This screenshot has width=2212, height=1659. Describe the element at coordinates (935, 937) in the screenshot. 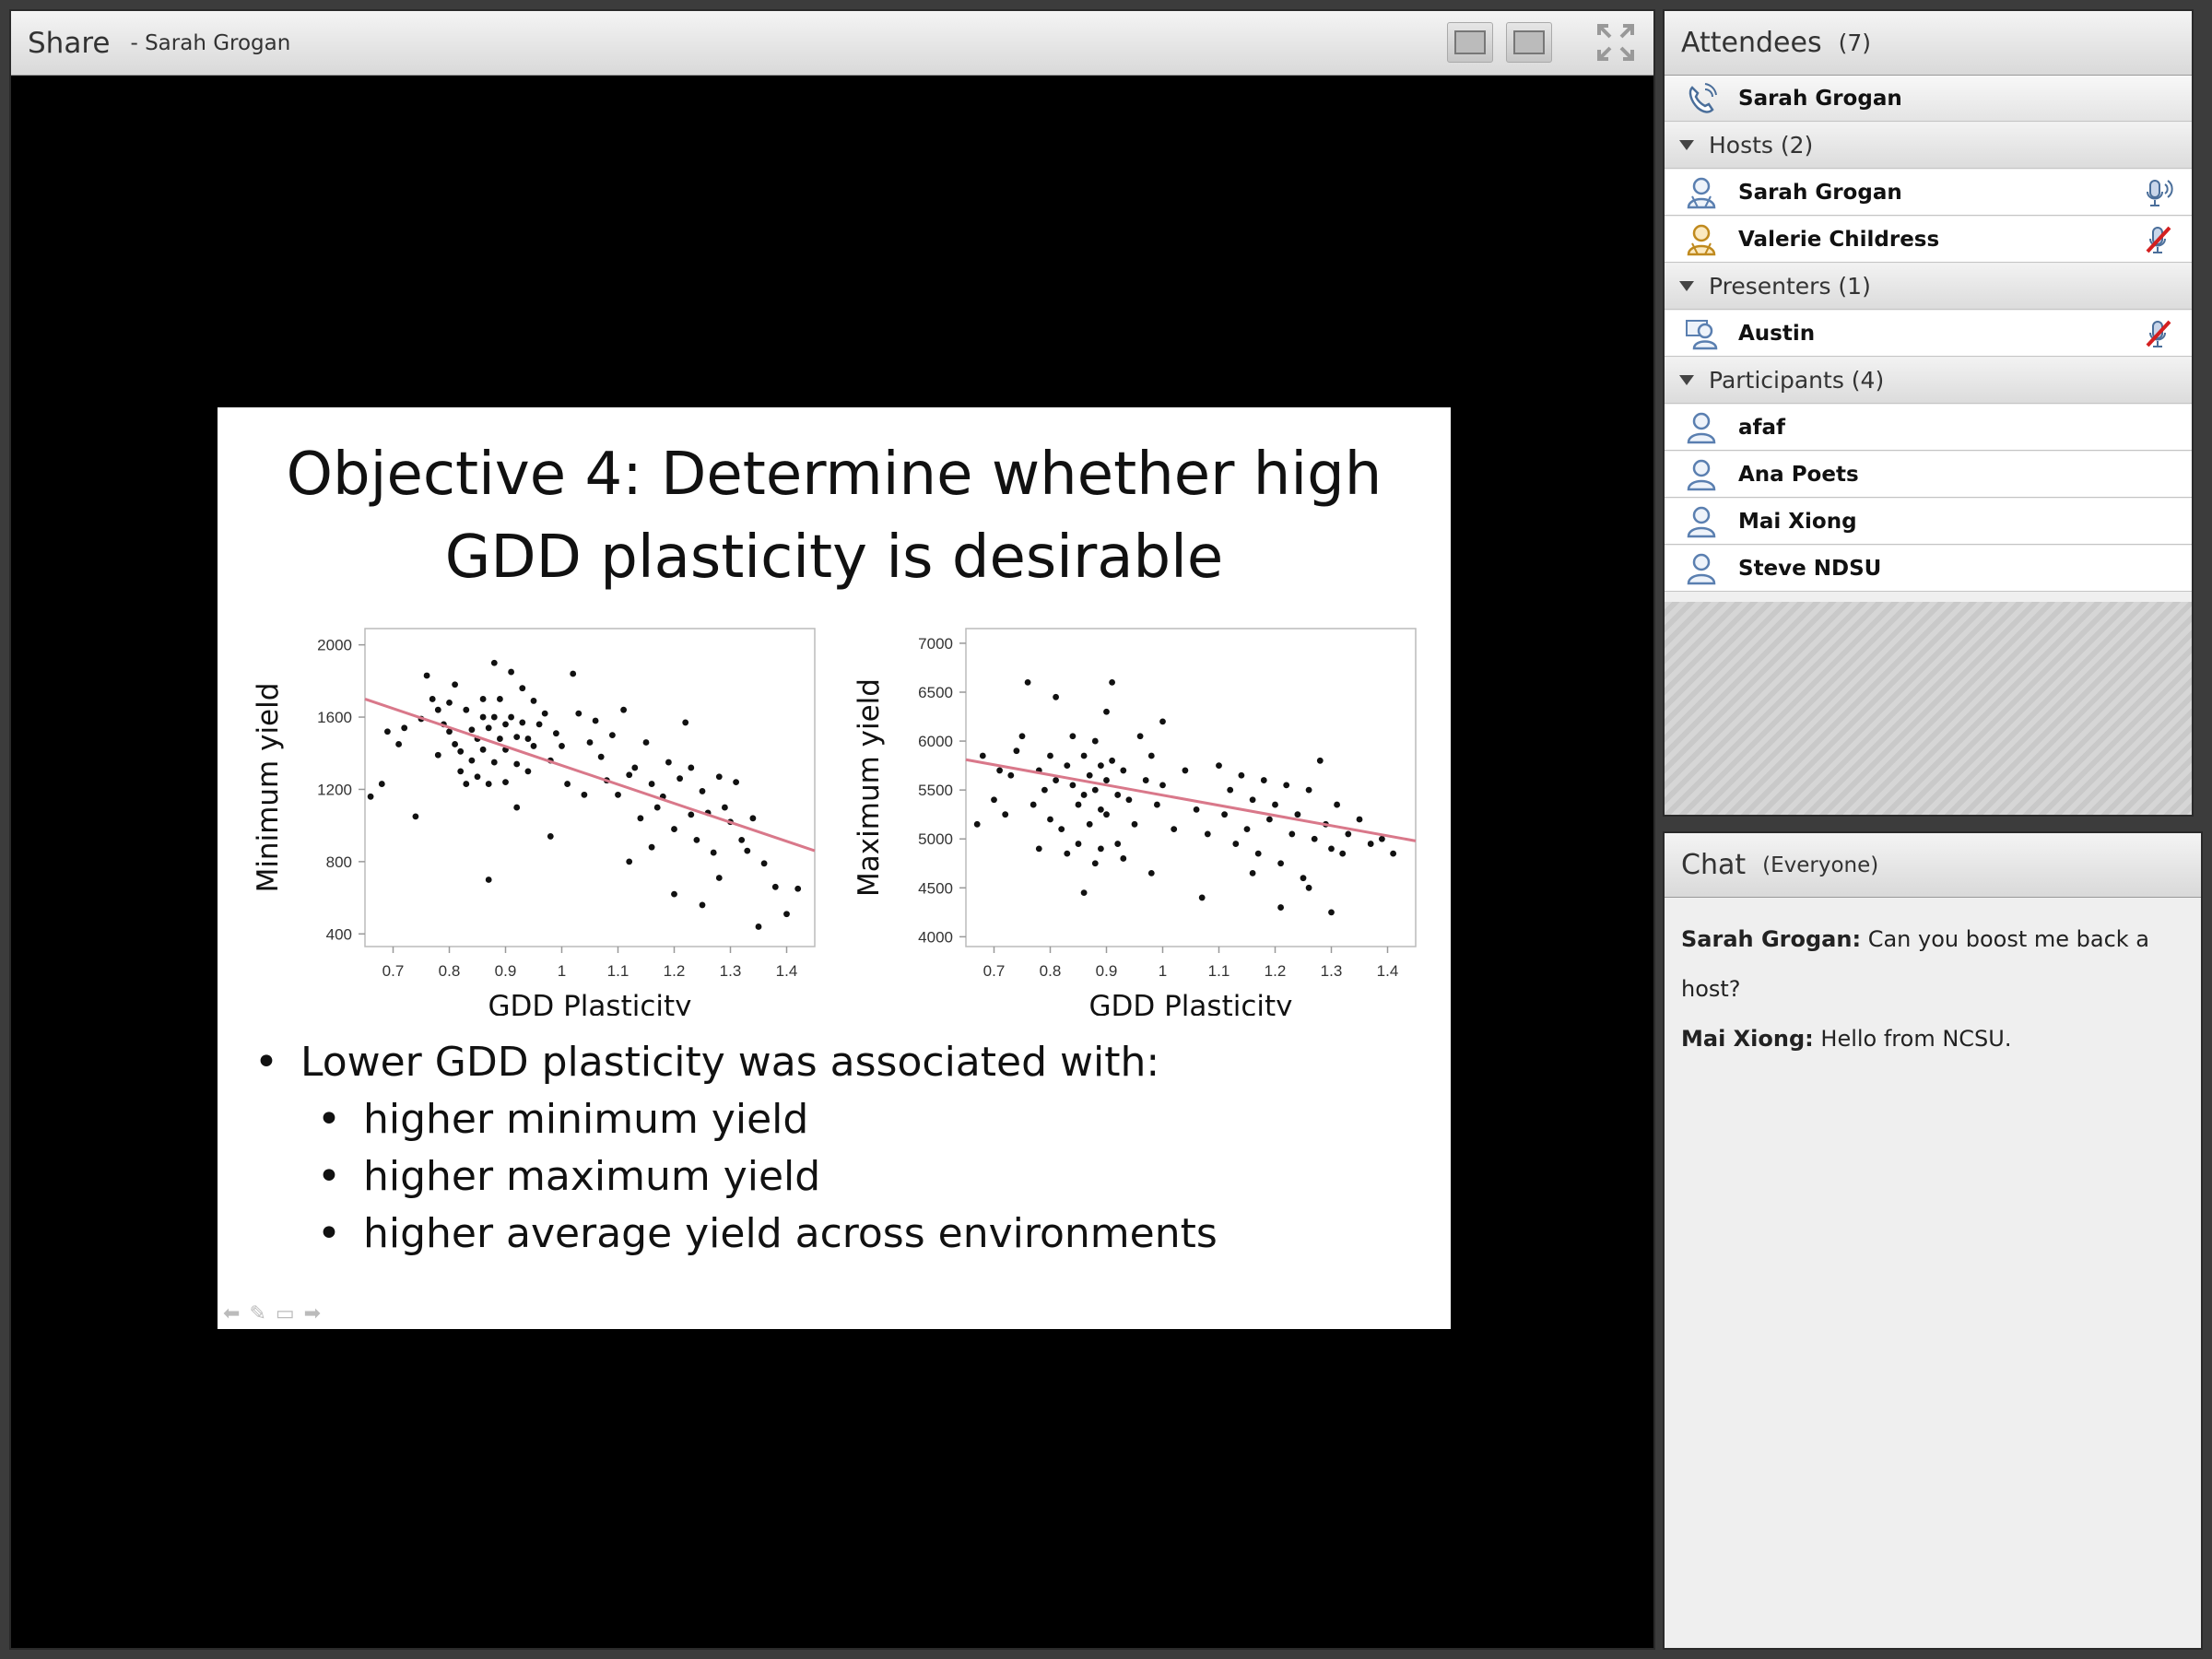

I see `y-tick-label: 4000` at that location.